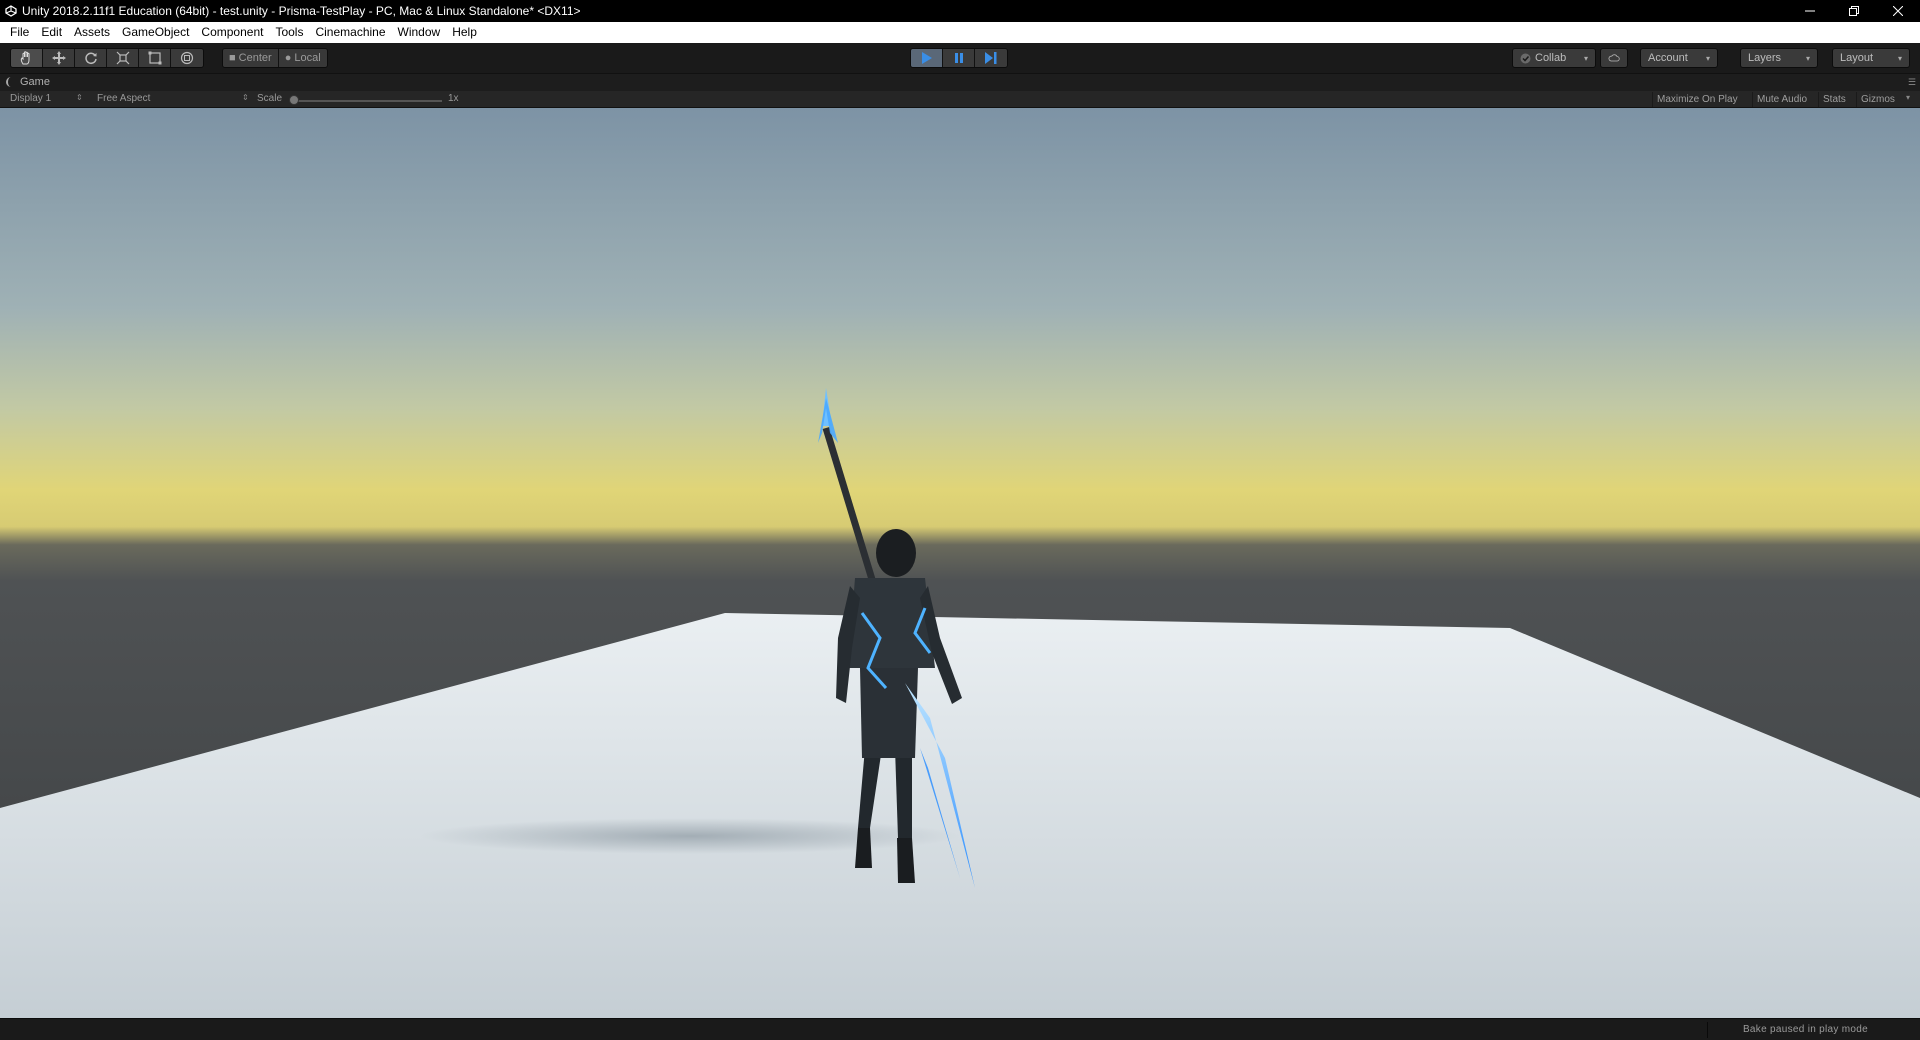 The image size is (1920, 1040). Describe the element at coordinates (927, 58) in the screenshot. I see `play-icon` at that location.